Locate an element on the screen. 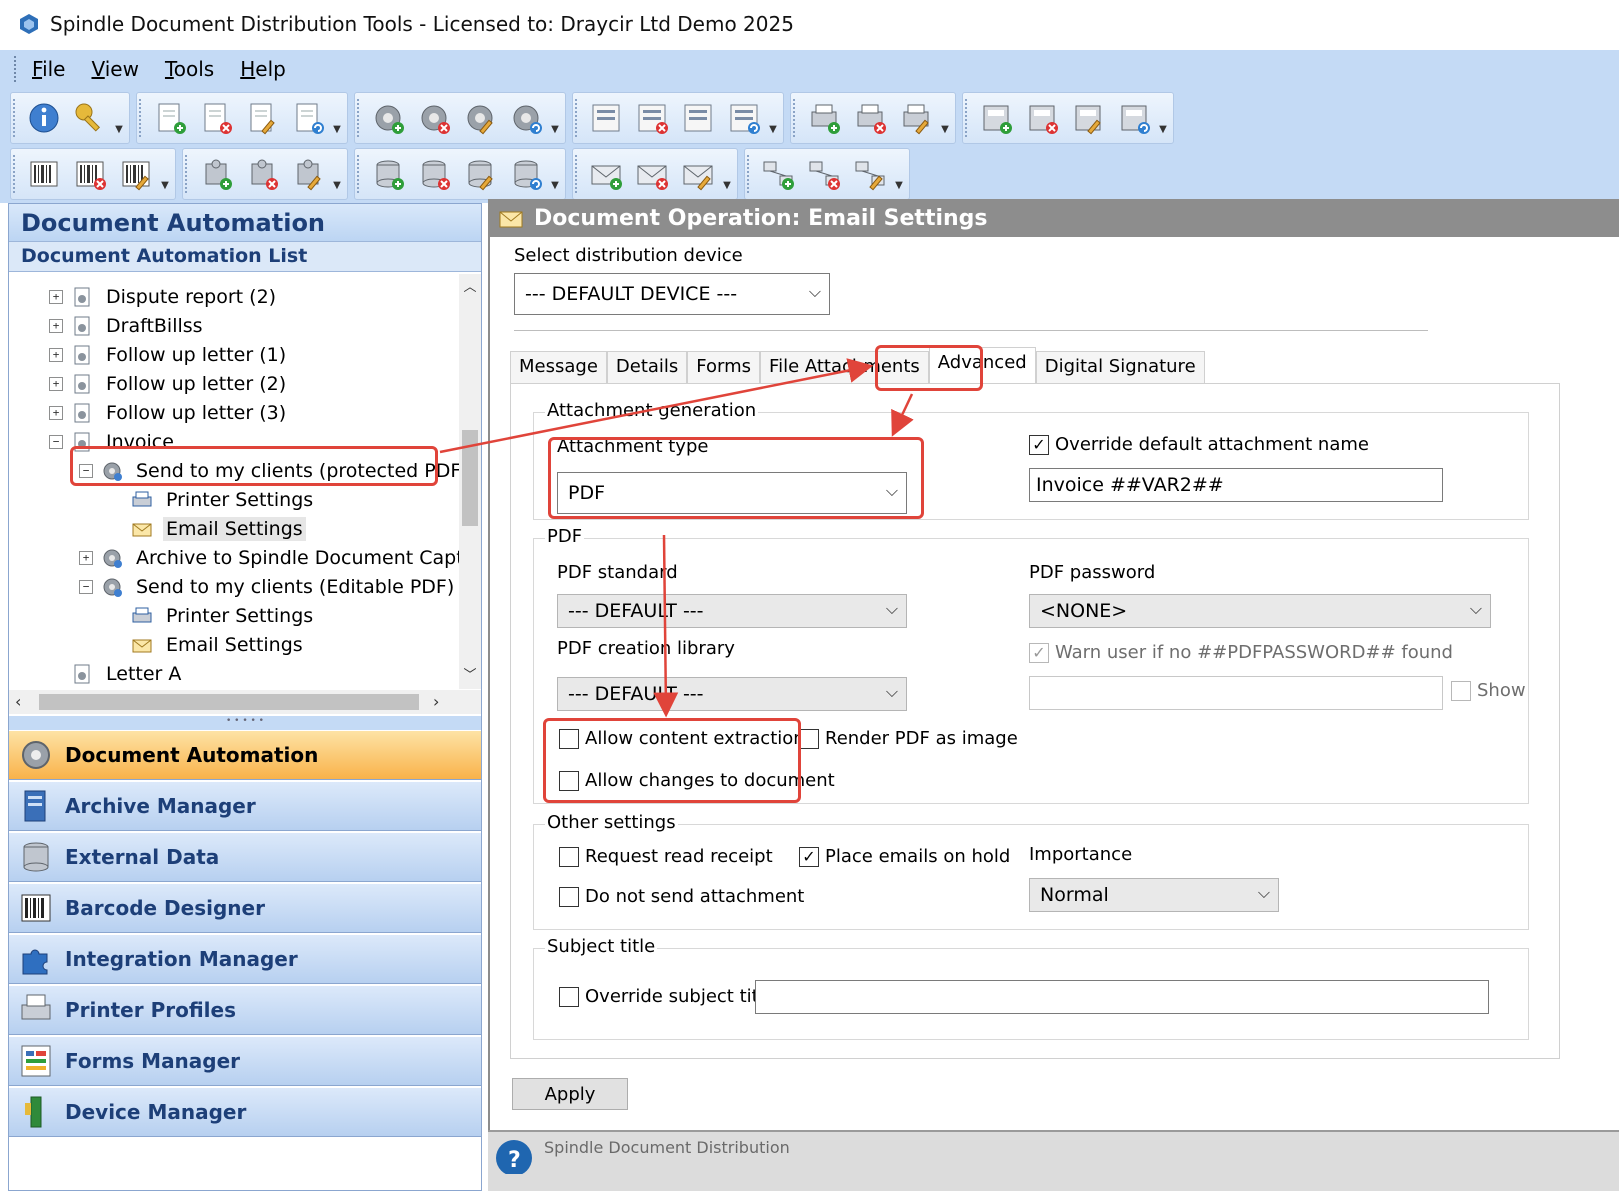 This screenshot has height=1191, width=1619. form-icon is located at coordinates (606, 118).